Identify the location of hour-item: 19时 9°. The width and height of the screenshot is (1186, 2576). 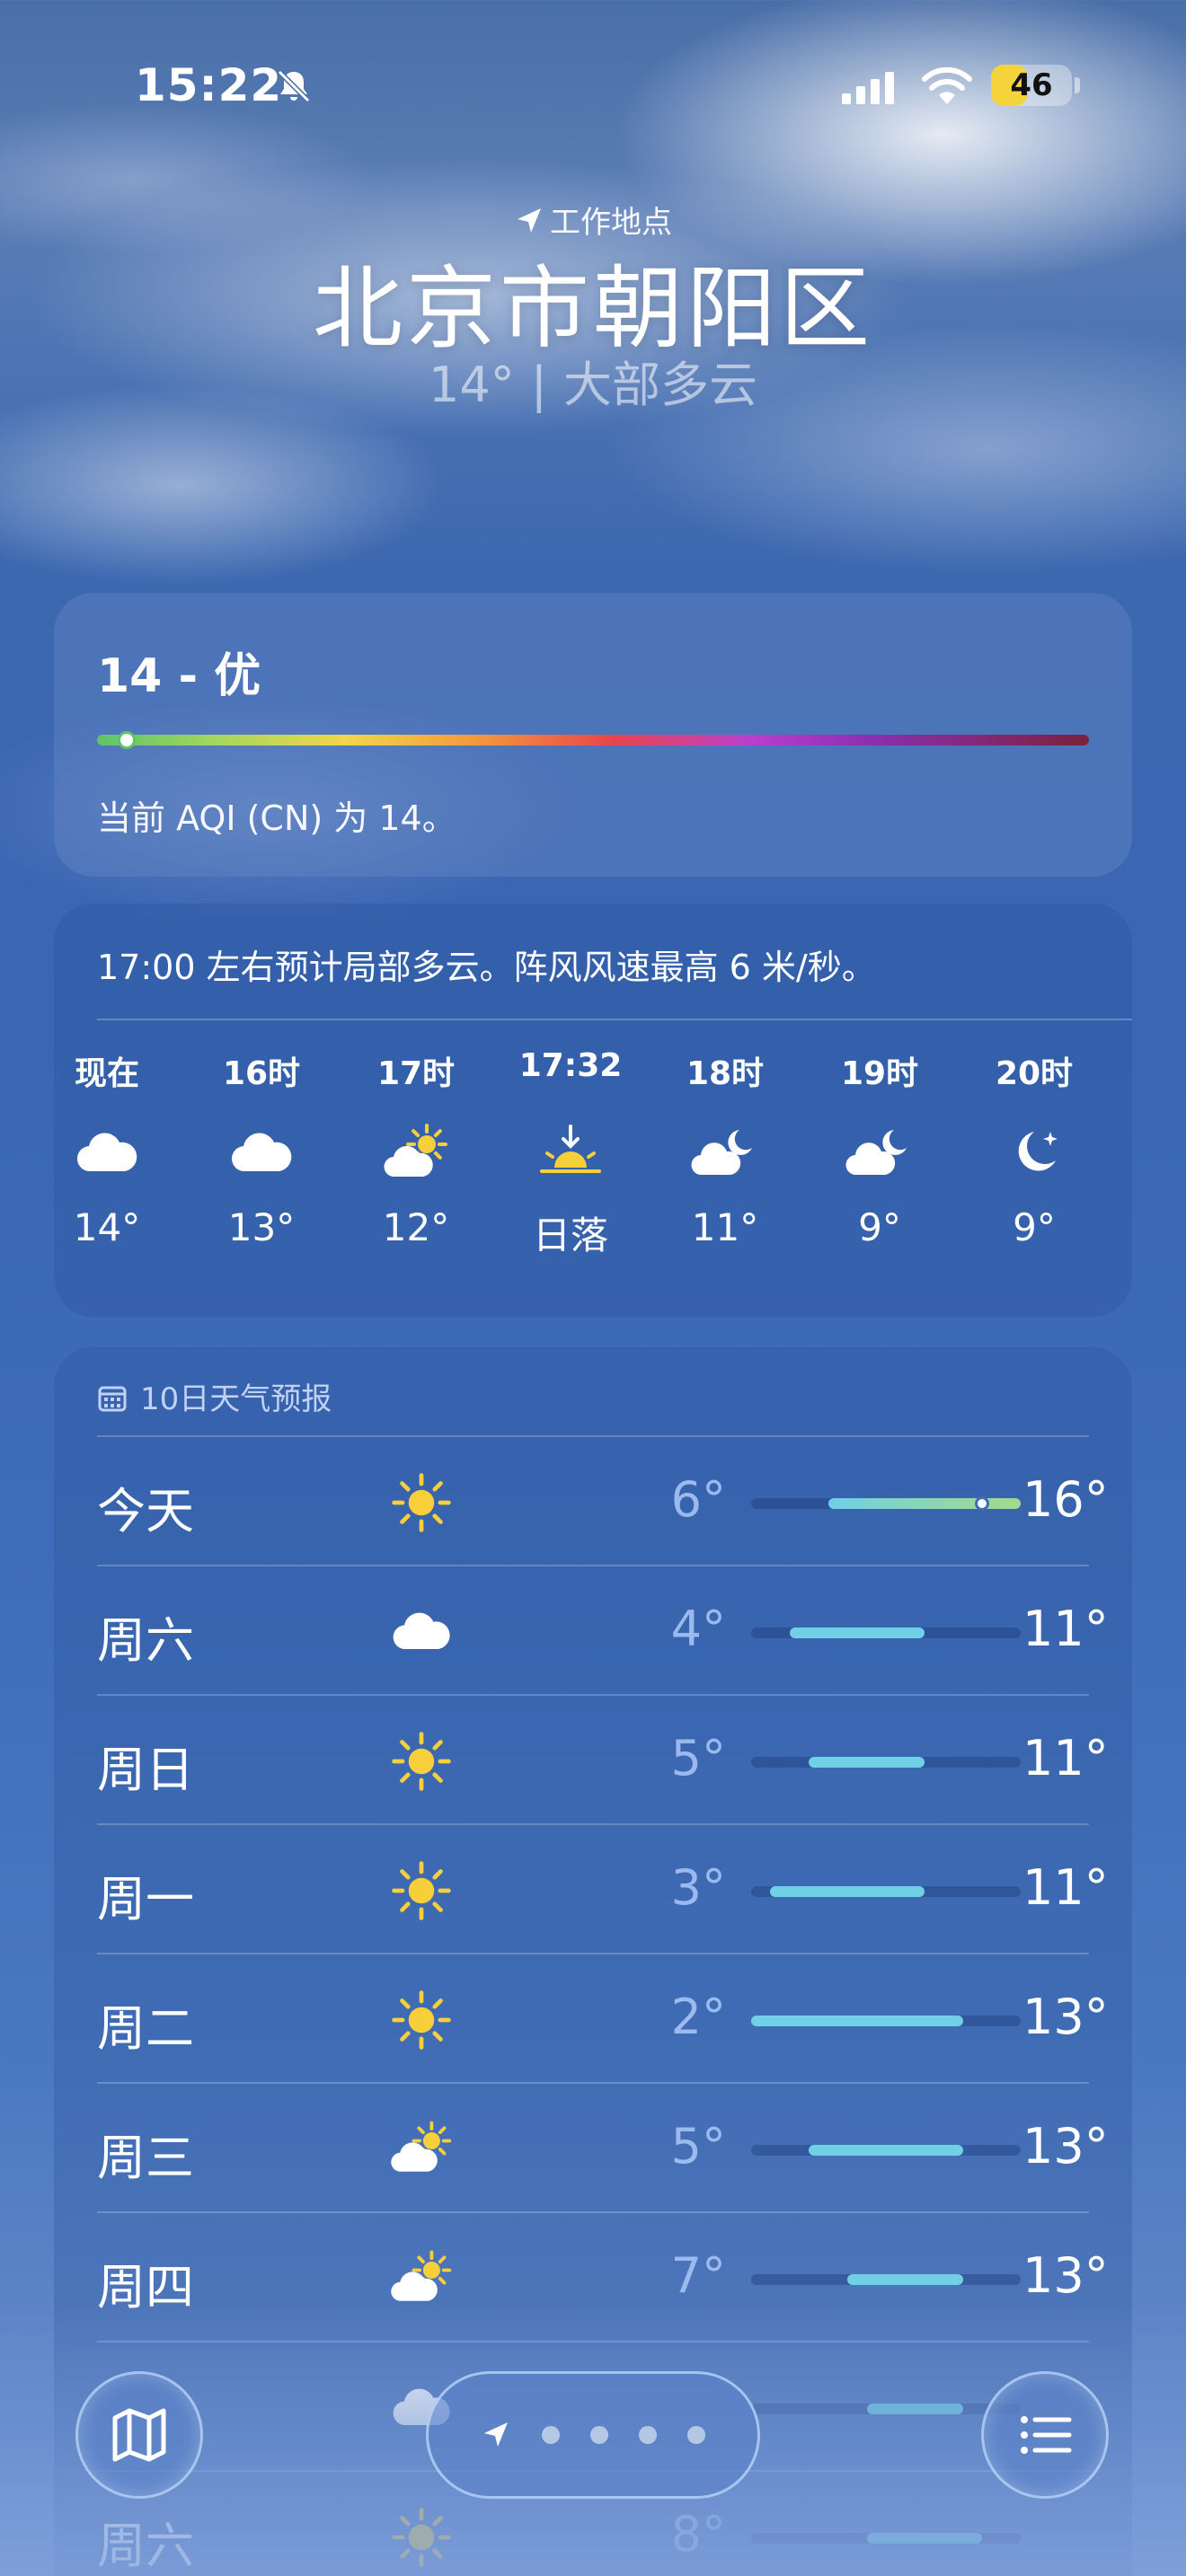
(879, 1148).